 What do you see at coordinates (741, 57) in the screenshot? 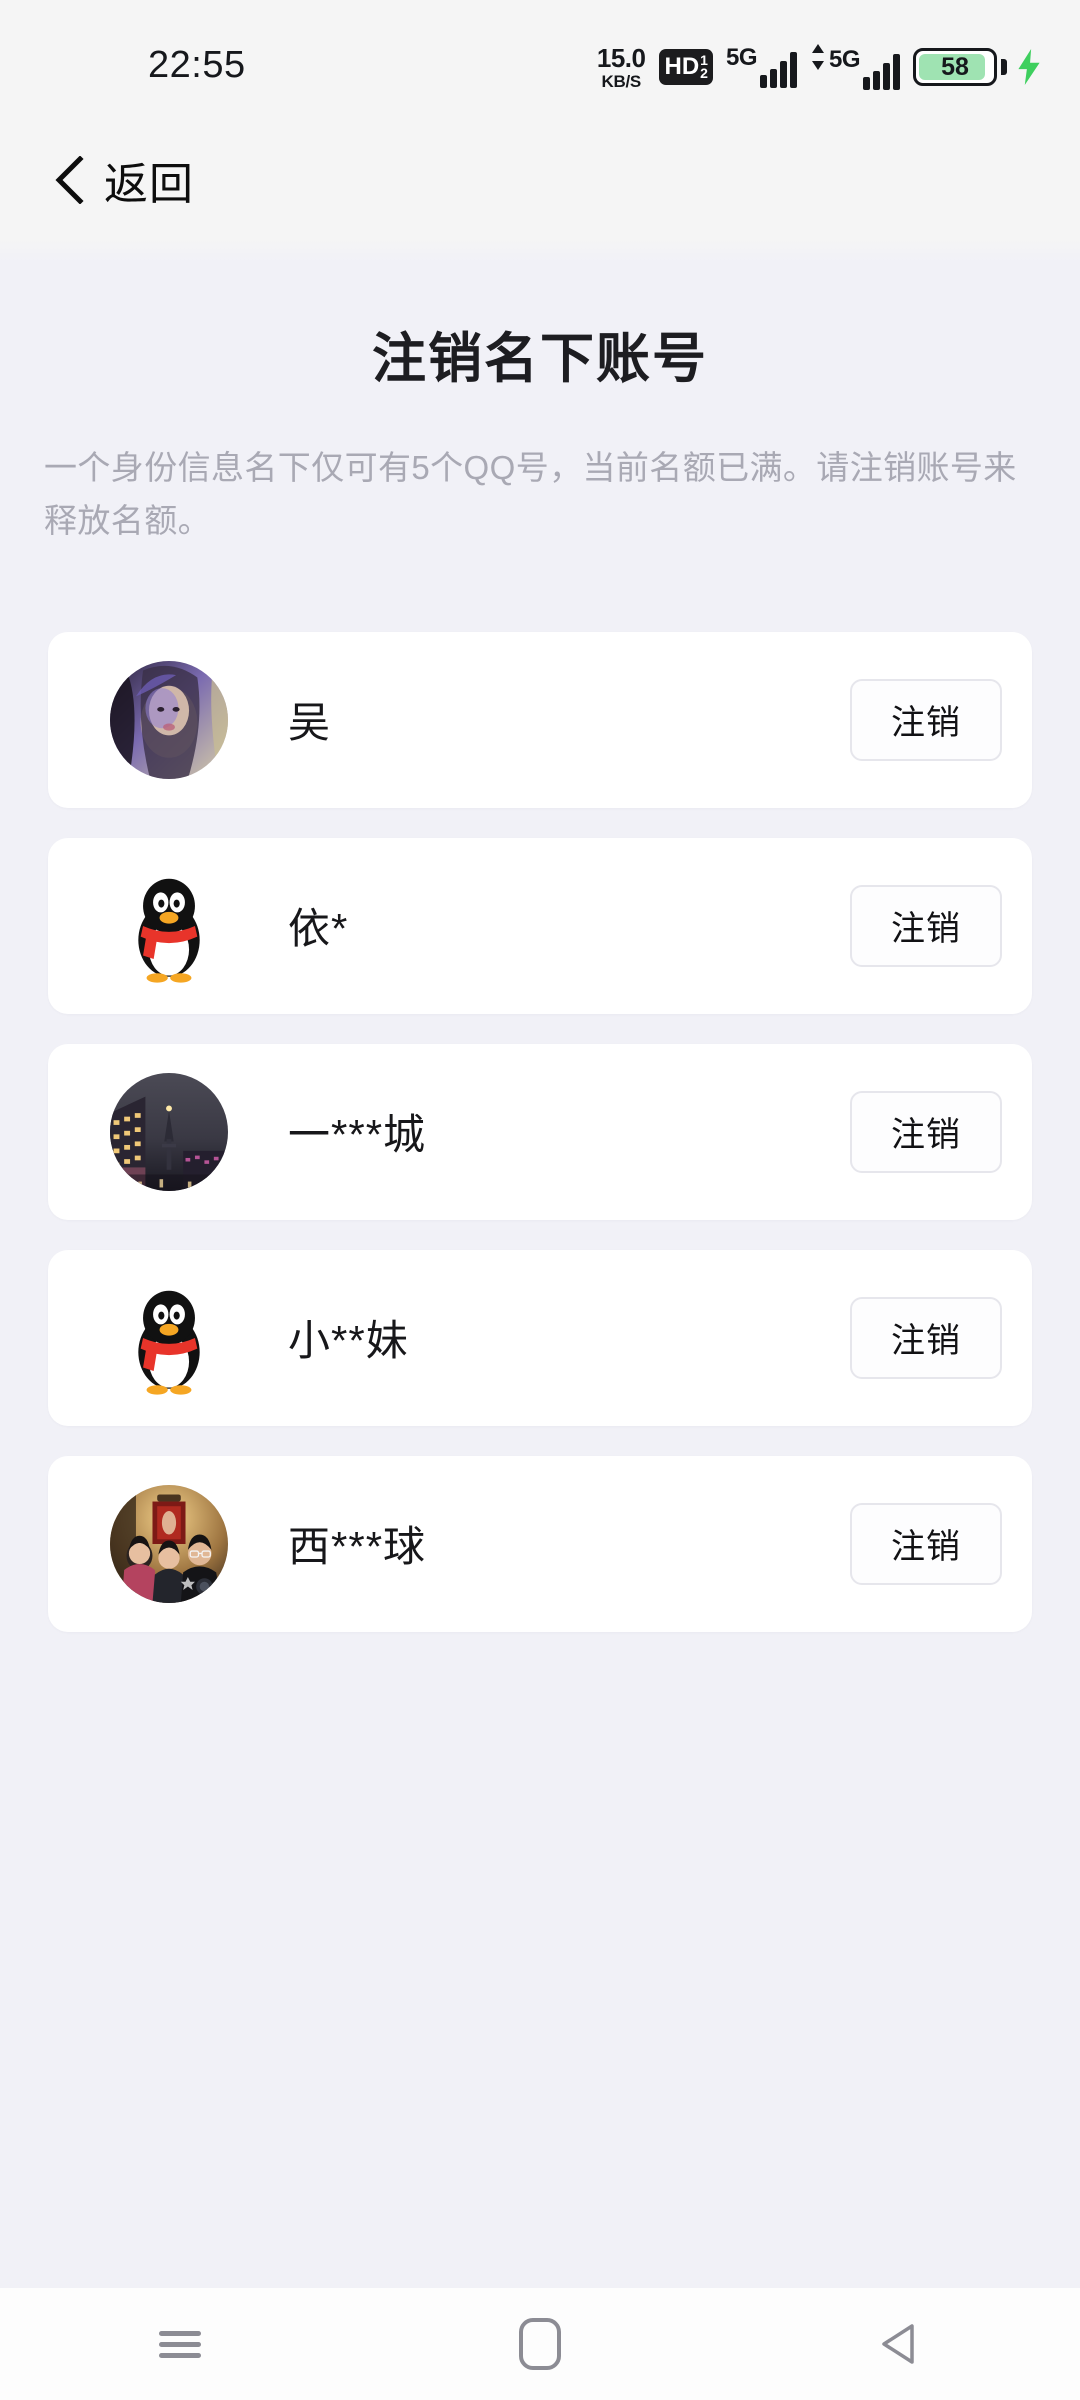
I see `sim1-network-type: 5G` at bounding box center [741, 57].